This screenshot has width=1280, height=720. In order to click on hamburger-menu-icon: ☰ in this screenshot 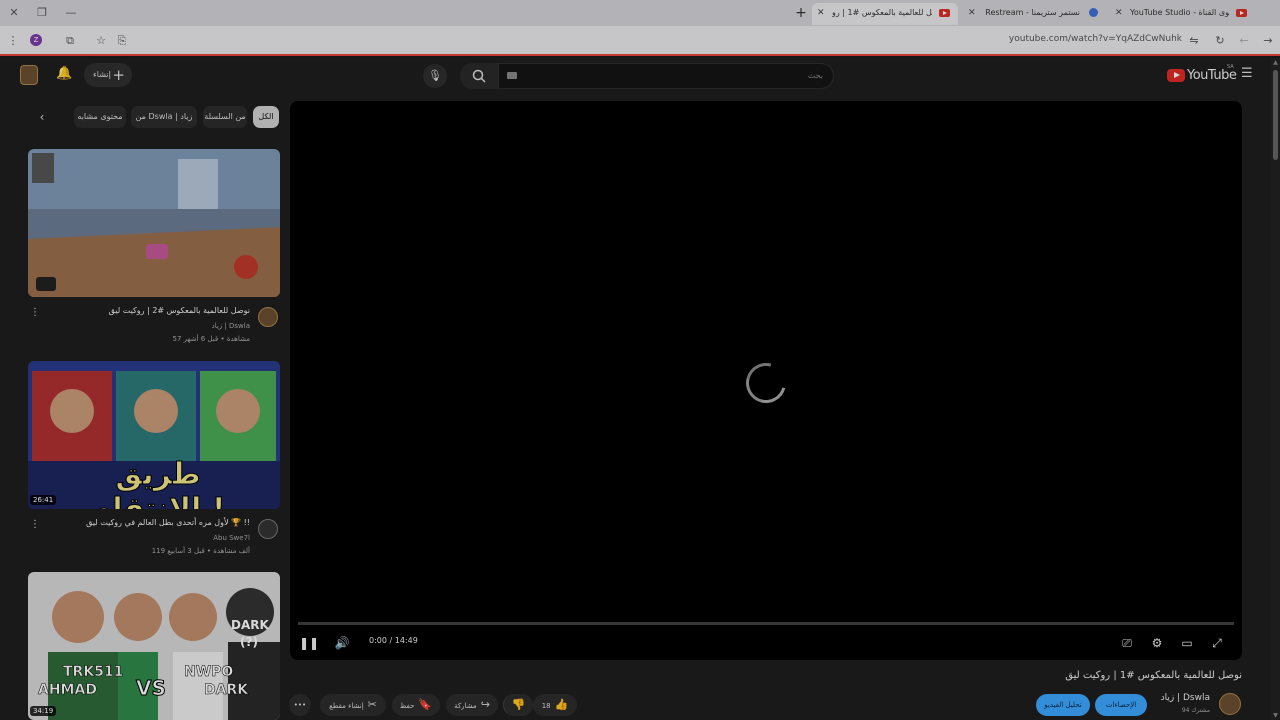, I will do `click(1248, 73)`.